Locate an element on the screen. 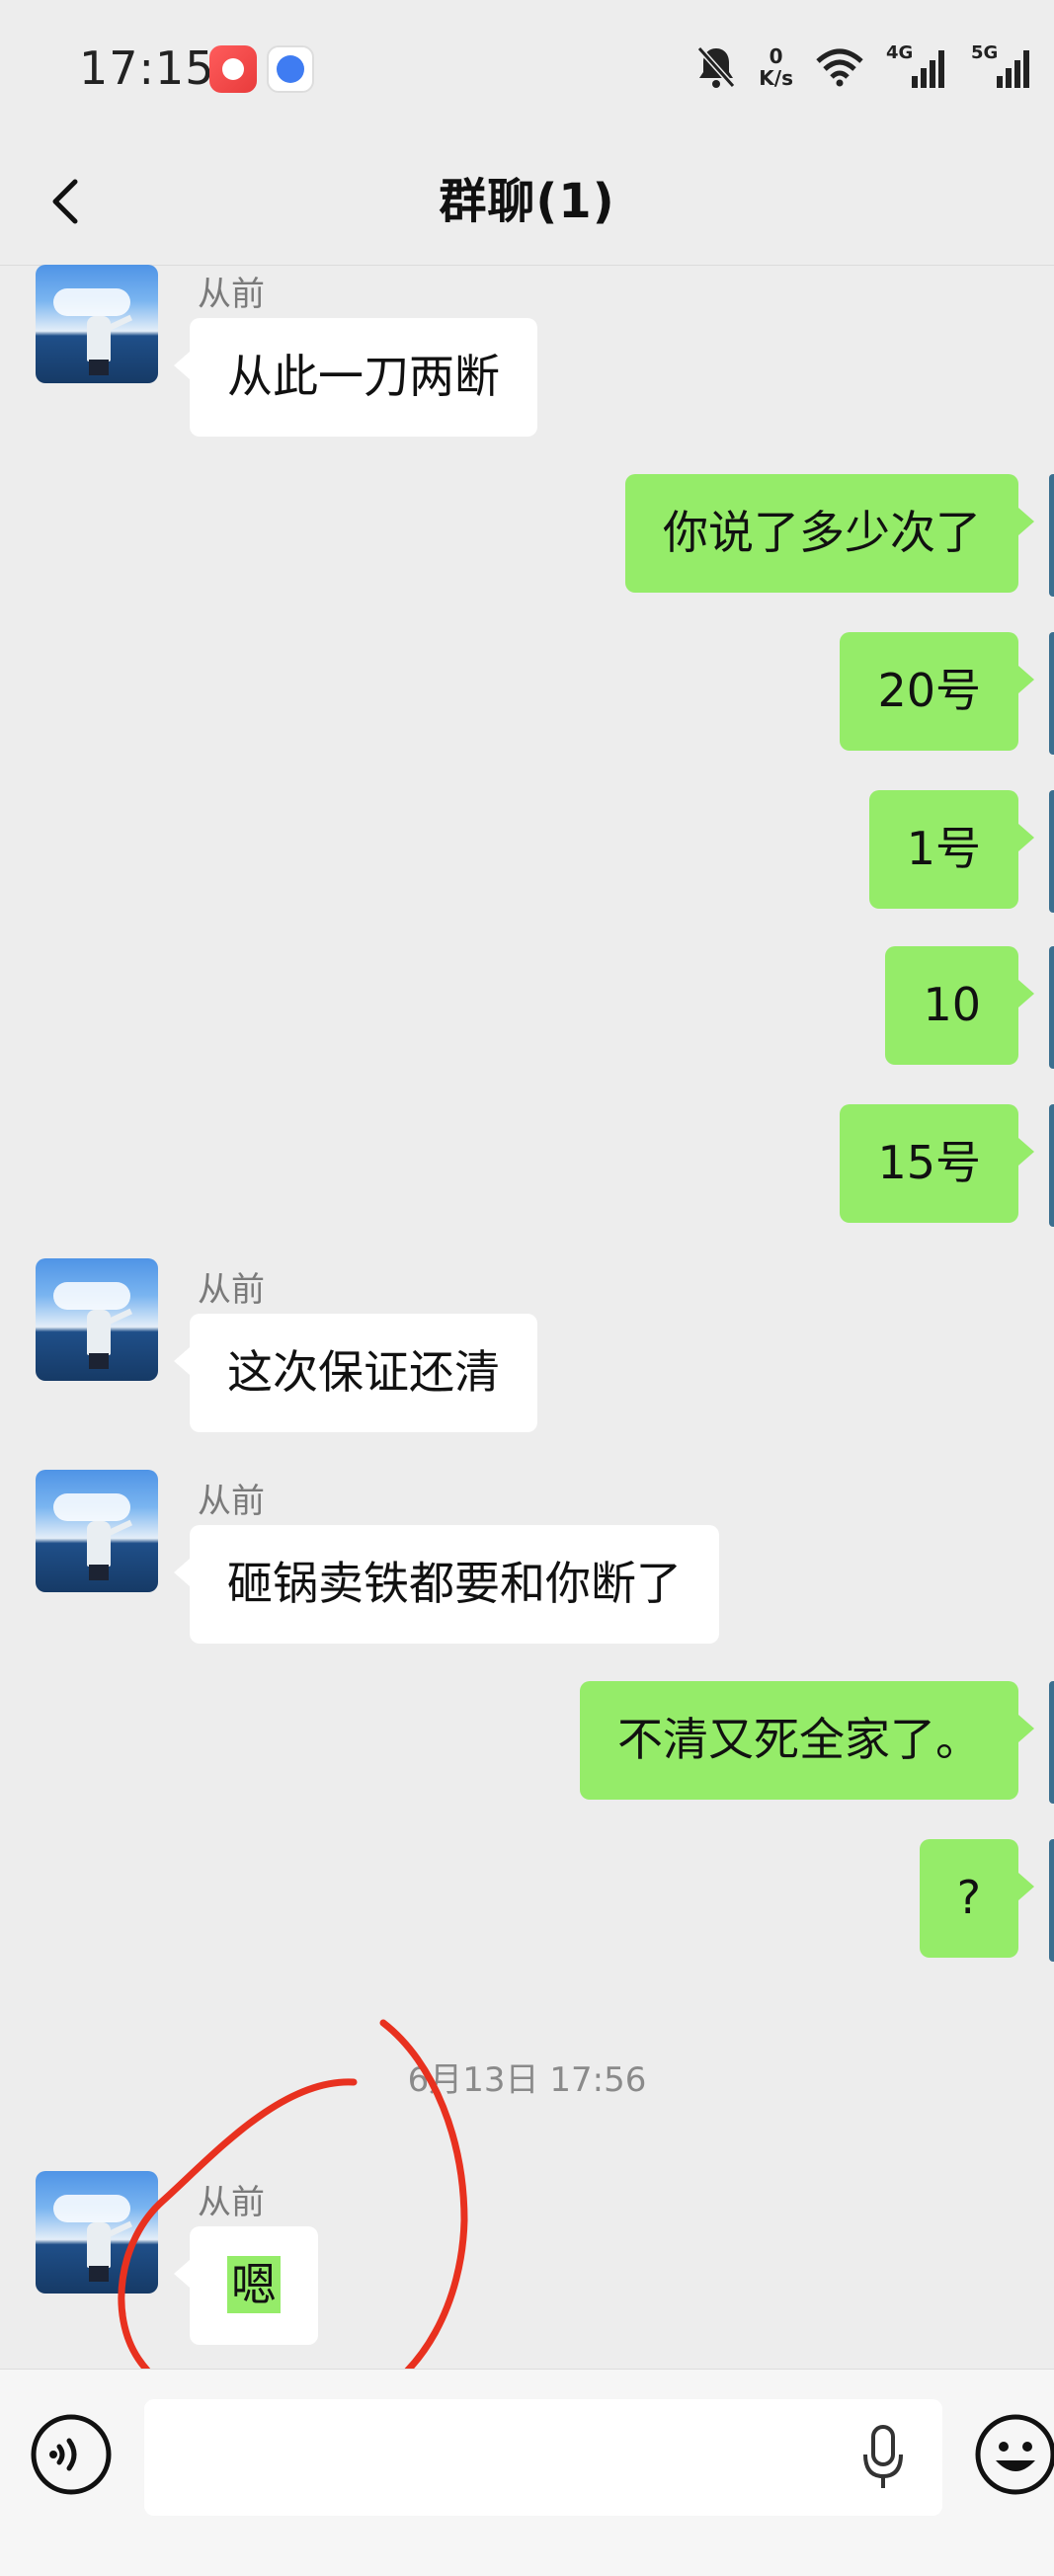 The image size is (1054, 2576). status-time: 17:15 is located at coordinates (147, 68).